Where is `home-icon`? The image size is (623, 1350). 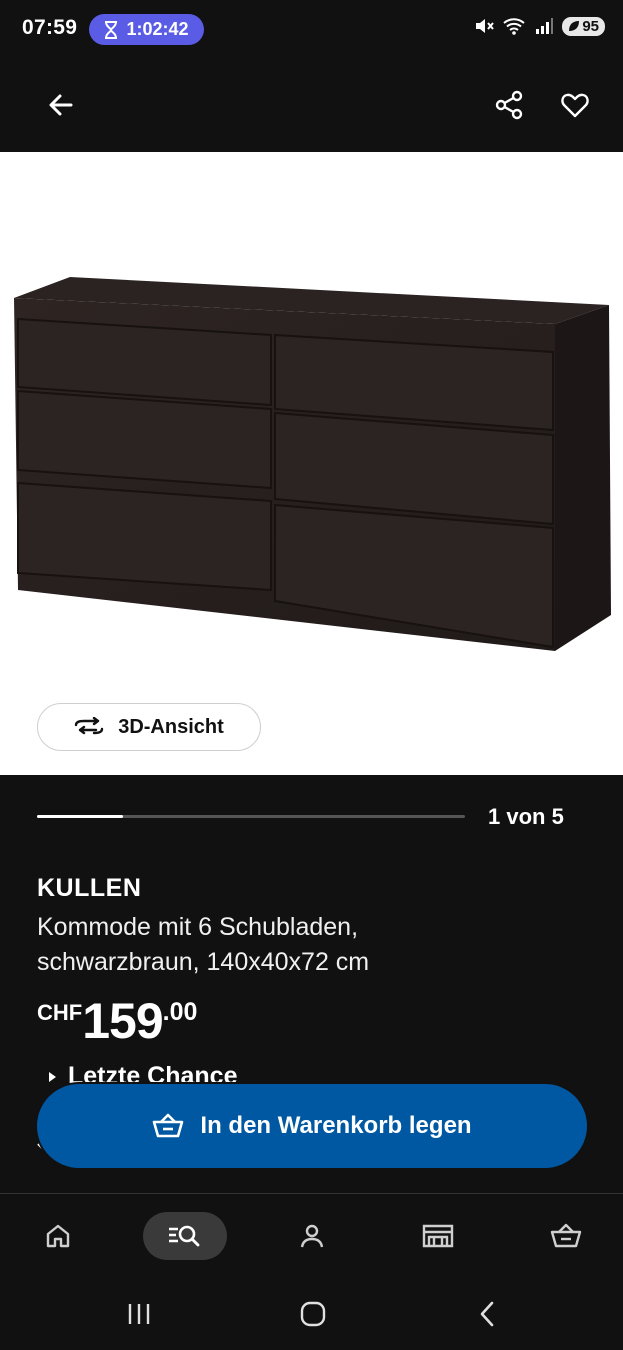
home-icon is located at coordinates (58, 1236).